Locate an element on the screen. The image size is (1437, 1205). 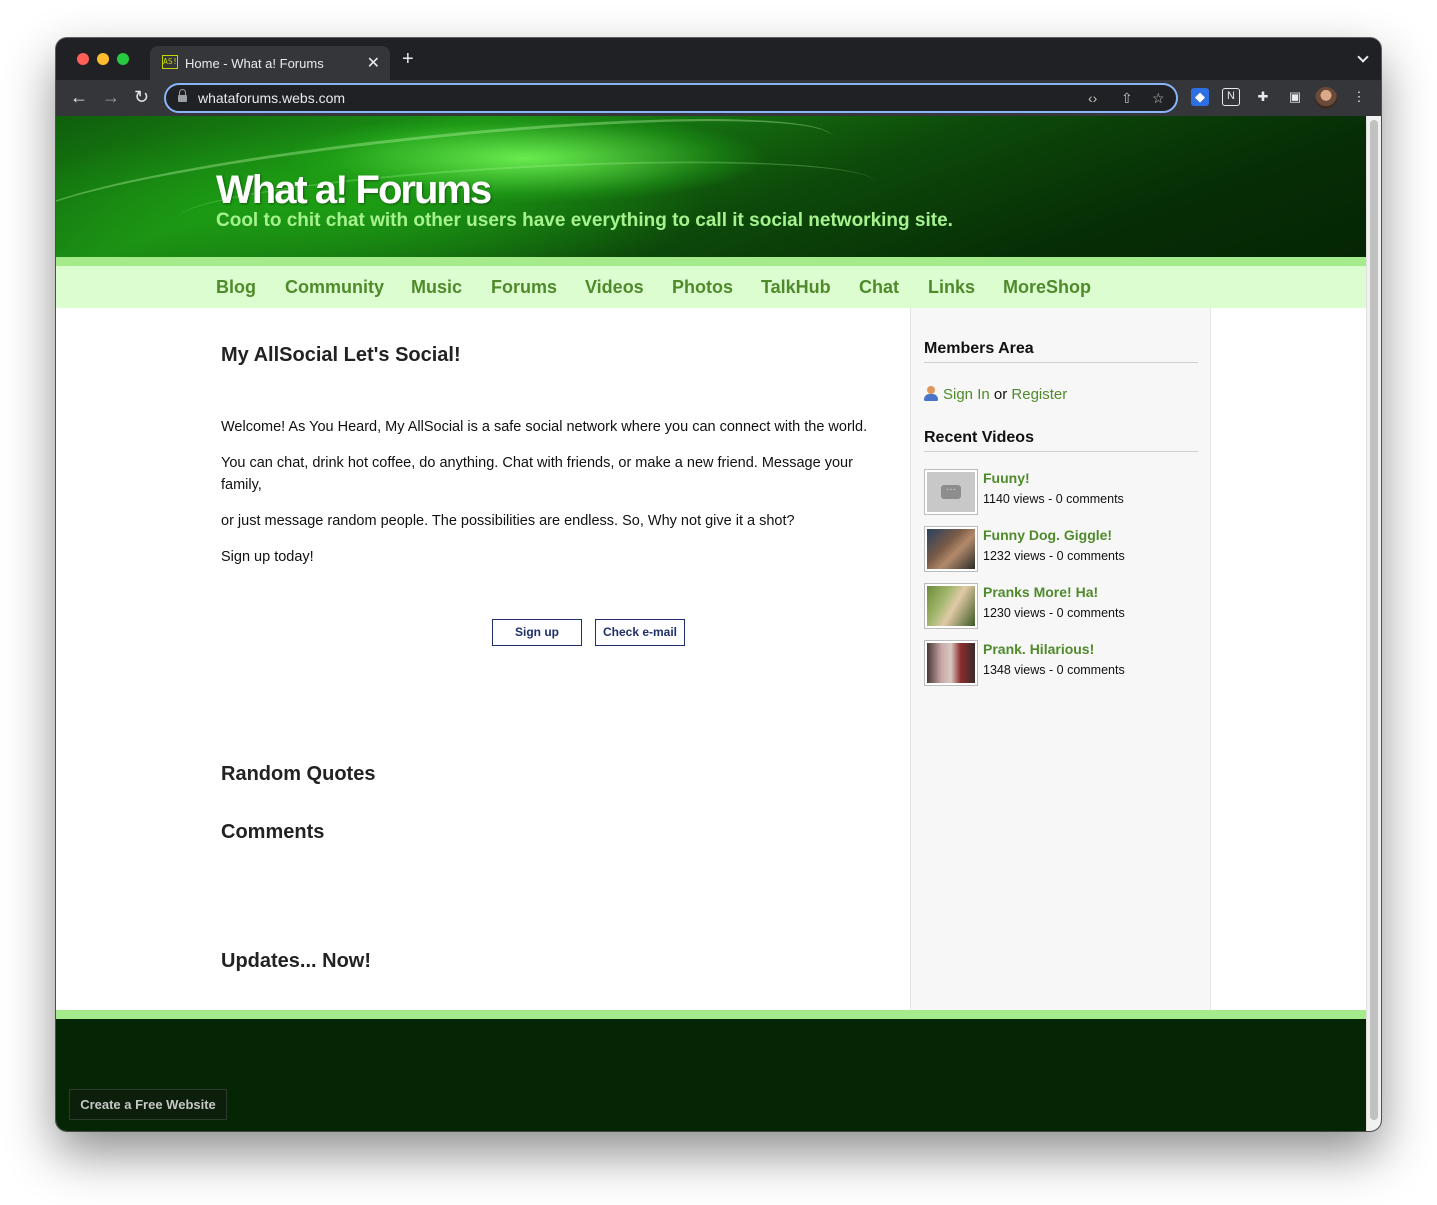
nav-link-forums: Forums is located at coordinates (524, 287).